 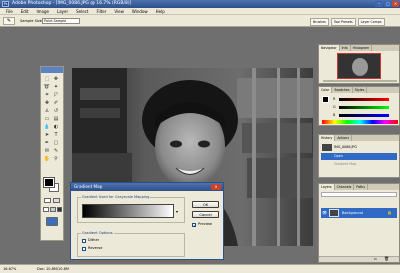 I want to click on brush-tool-icon: ✐, so click(x=56, y=102).